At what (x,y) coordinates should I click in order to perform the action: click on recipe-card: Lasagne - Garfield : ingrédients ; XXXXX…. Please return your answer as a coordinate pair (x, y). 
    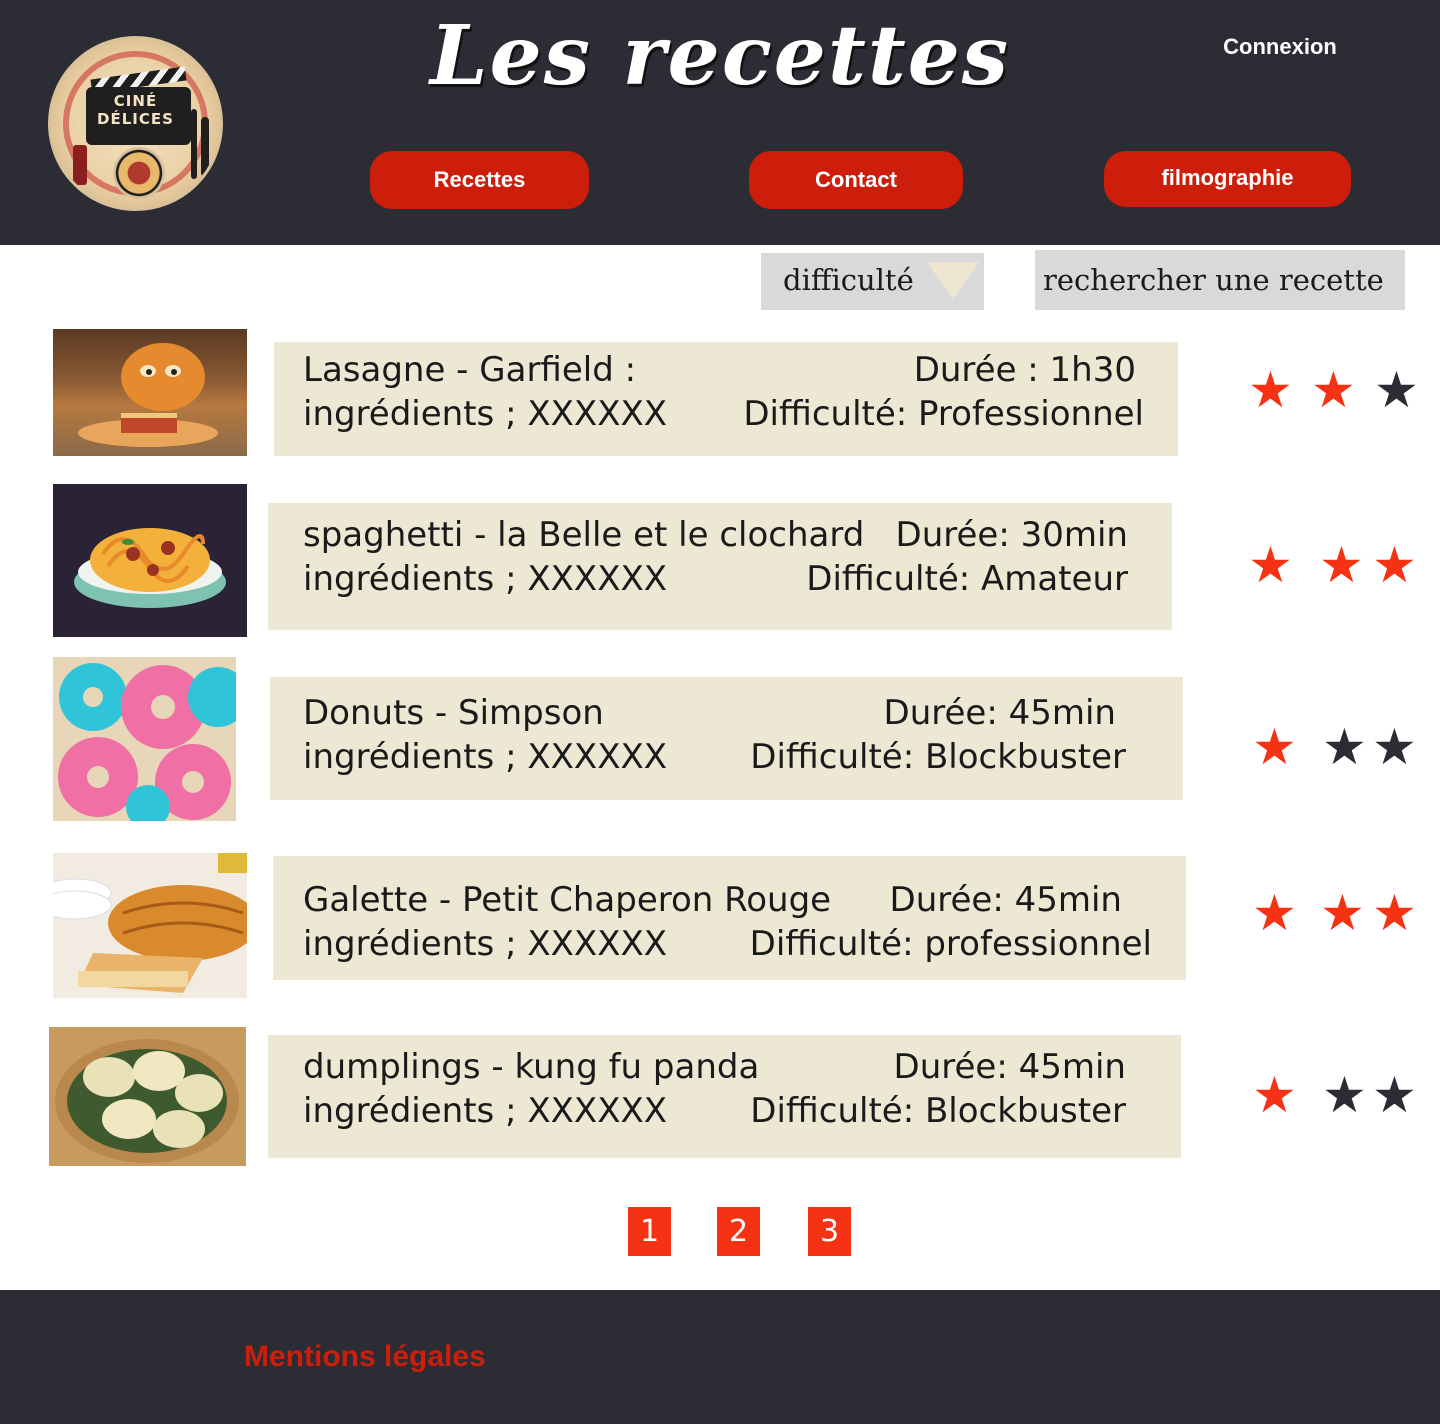
    Looking at the image, I should click on (726, 399).